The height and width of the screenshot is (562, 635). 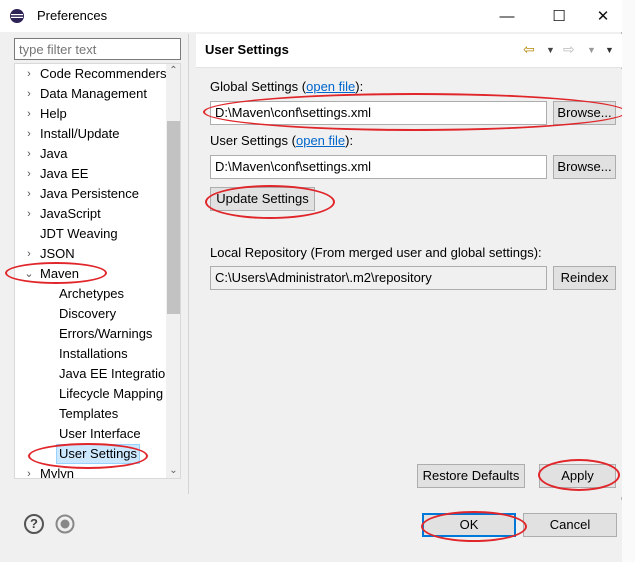 I want to click on user-open-file-link: open file, so click(x=320, y=140).